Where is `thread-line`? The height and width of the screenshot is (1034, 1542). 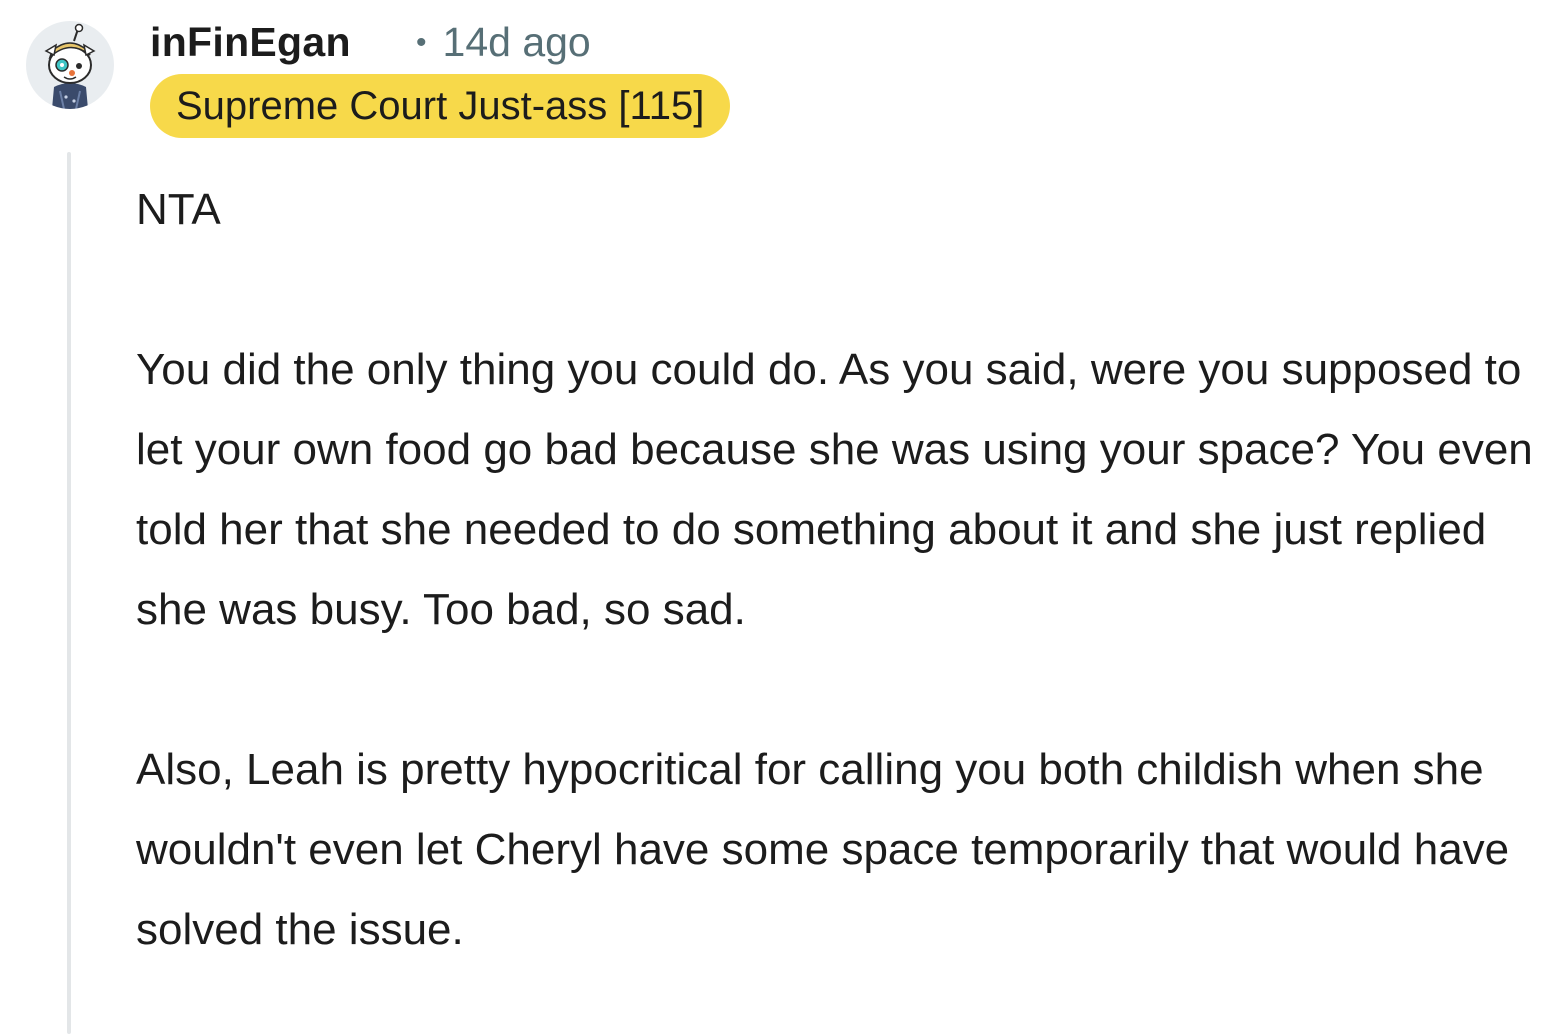 thread-line is located at coordinates (69, 593).